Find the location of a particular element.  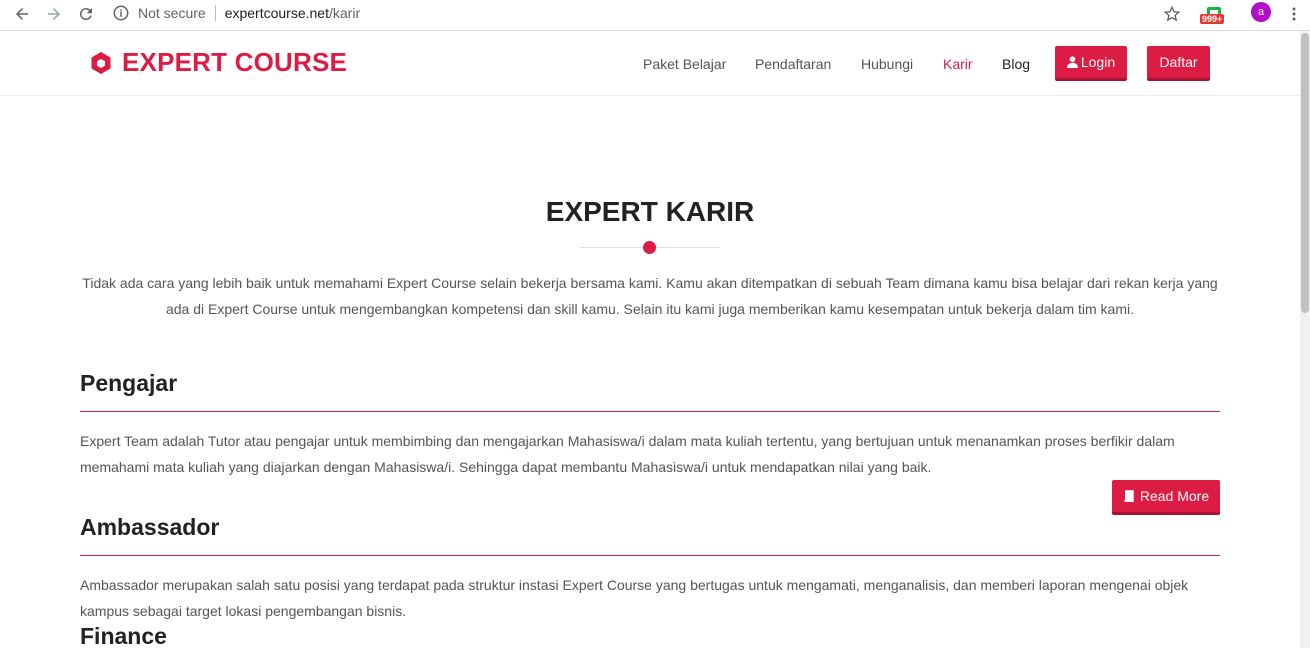

nav-link-pendaftaran: Pendaftaran is located at coordinates (793, 64).